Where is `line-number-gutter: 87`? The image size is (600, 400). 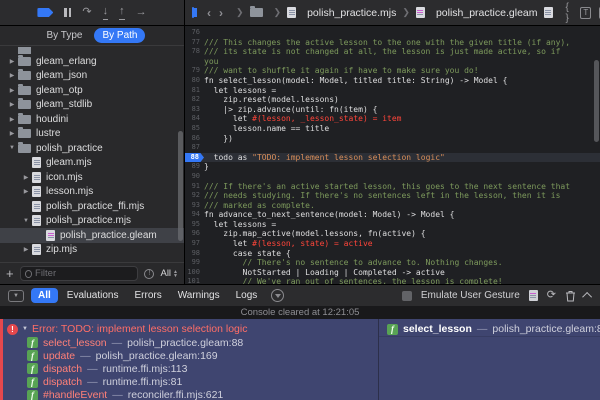 line-number-gutter: 87 is located at coordinates (194, 148).